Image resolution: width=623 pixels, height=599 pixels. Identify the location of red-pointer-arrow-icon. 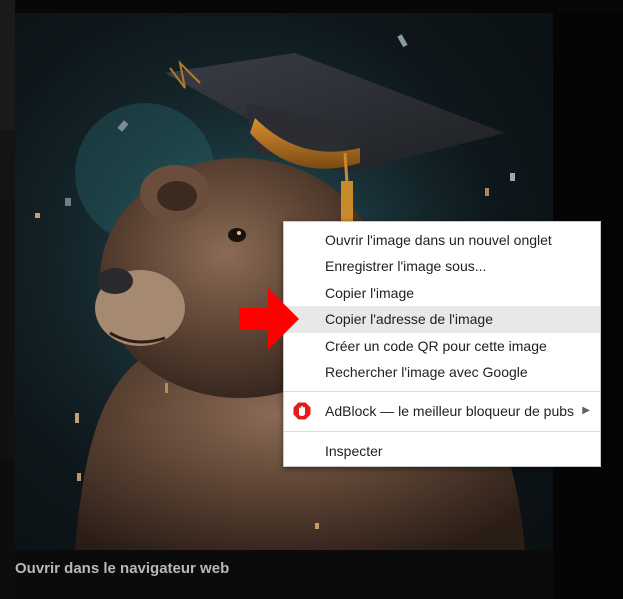
(269, 319).